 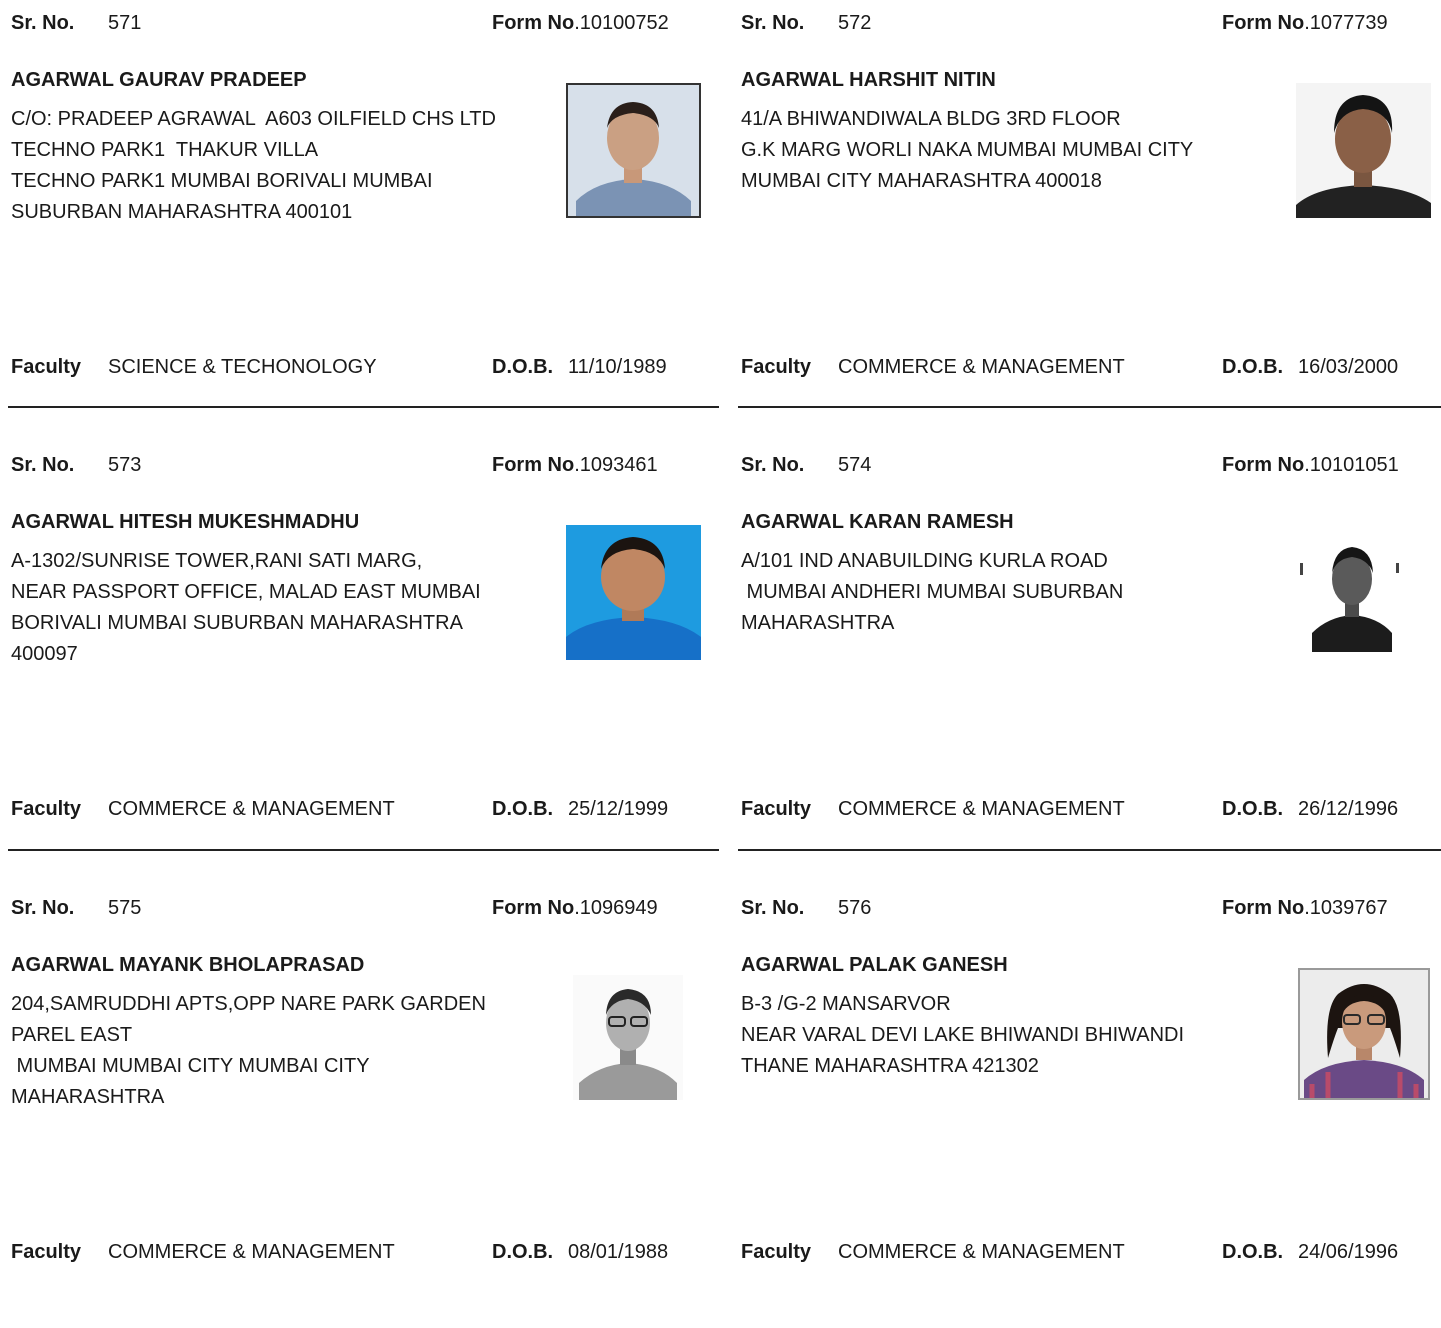 I want to click on address-line: THANE MAHARASHTRA 421302, so click(x=890, y=1066).